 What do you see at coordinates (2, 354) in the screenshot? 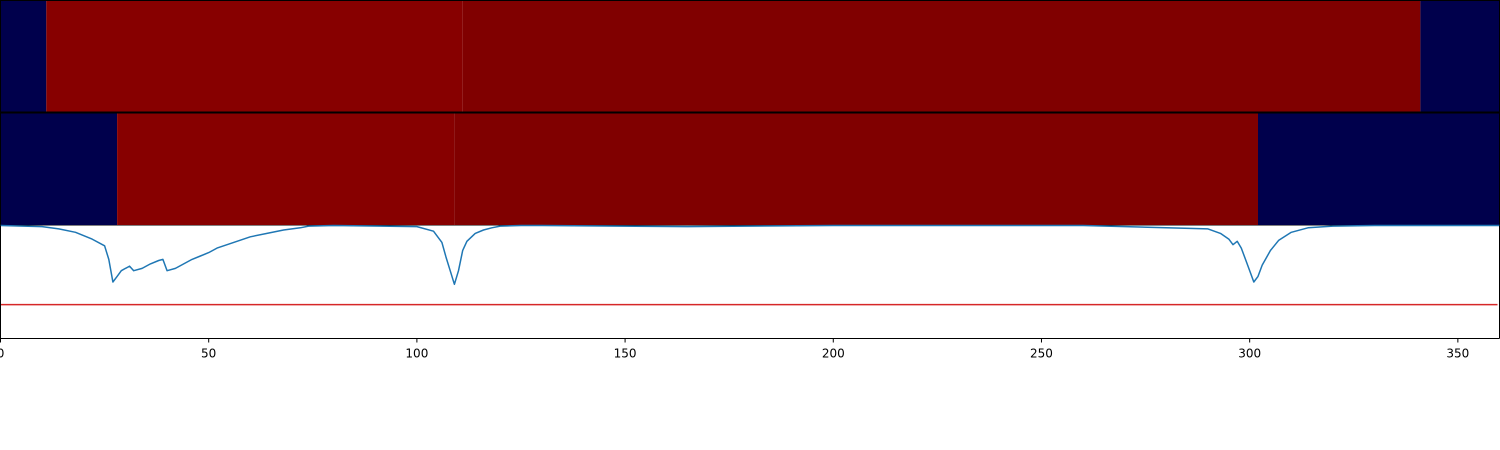
I see `x-tick-label-0: 0` at bounding box center [2, 354].